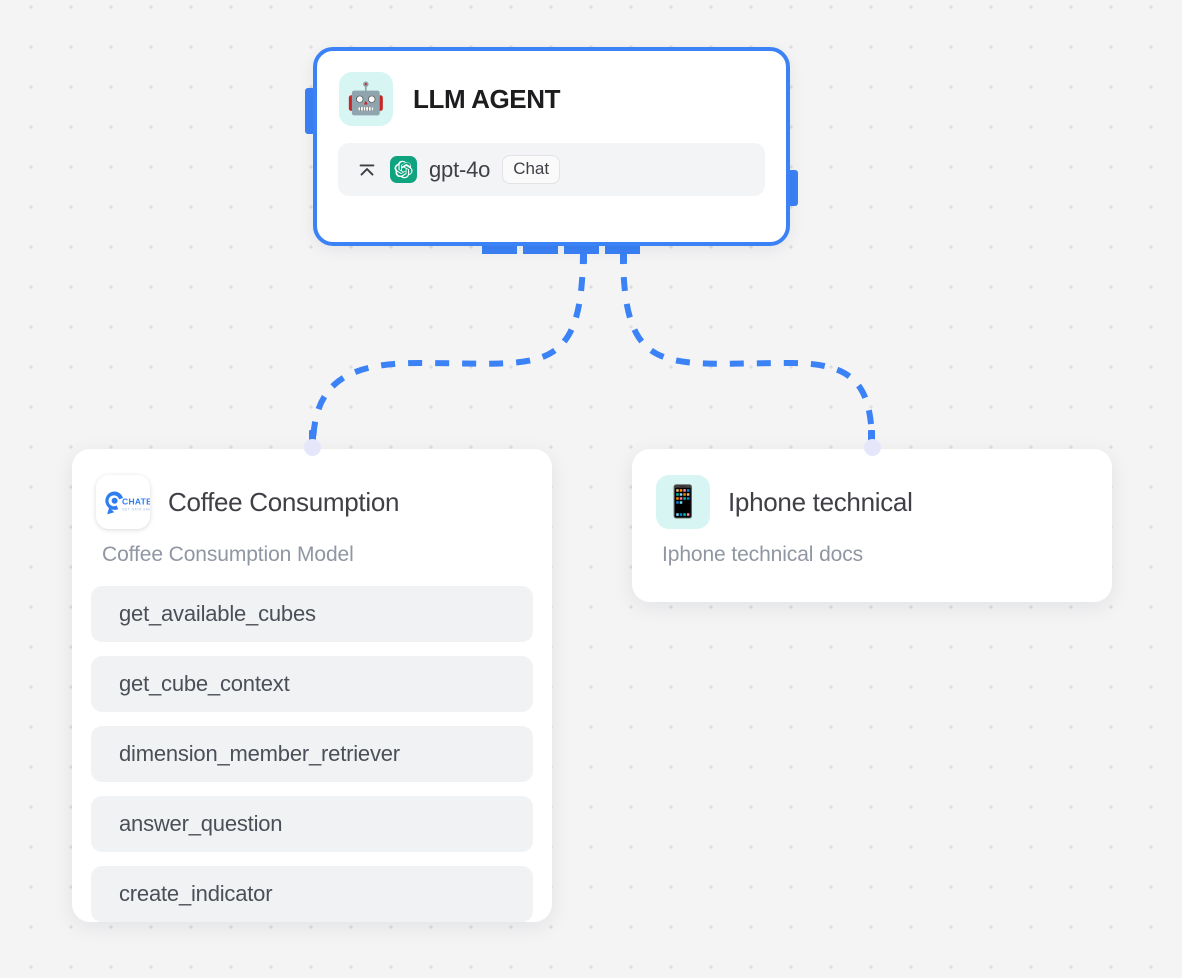 Image resolution: width=1182 pixels, height=978 pixels. I want to click on doc-node-header: 📱 Iphone technical, so click(872, 489).